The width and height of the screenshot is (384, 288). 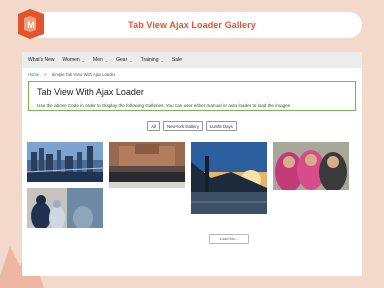 I want to click on nav-item-gear: Gear ⌄, so click(x=124, y=60).